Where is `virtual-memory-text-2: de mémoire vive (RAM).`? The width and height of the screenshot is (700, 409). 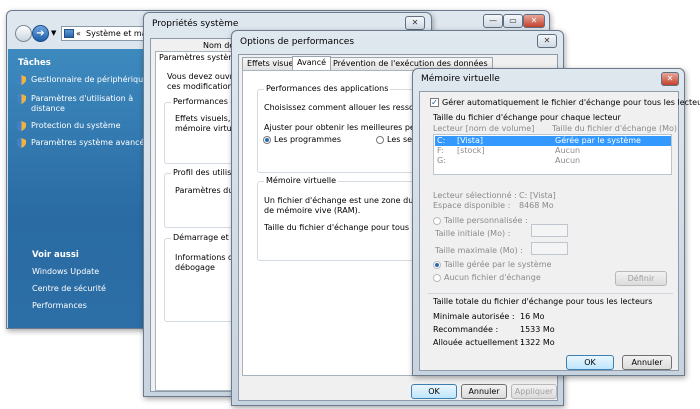 virtual-memory-text-2: de mémoire vive (RAM). is located at coordinates (312, 210).